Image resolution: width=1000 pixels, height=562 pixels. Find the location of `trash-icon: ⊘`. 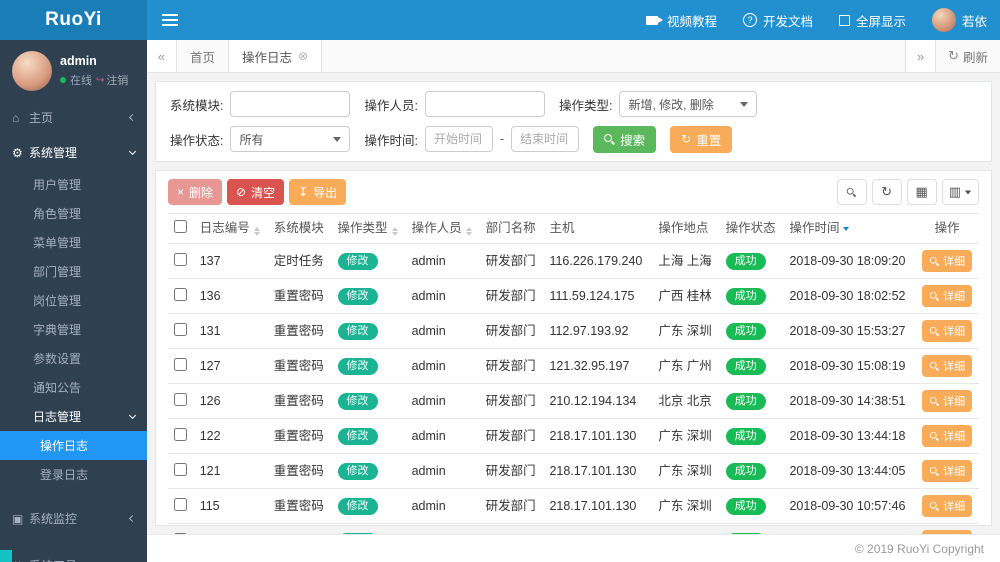

trash-icon: ⊘ is located at coordinates (241, 192).